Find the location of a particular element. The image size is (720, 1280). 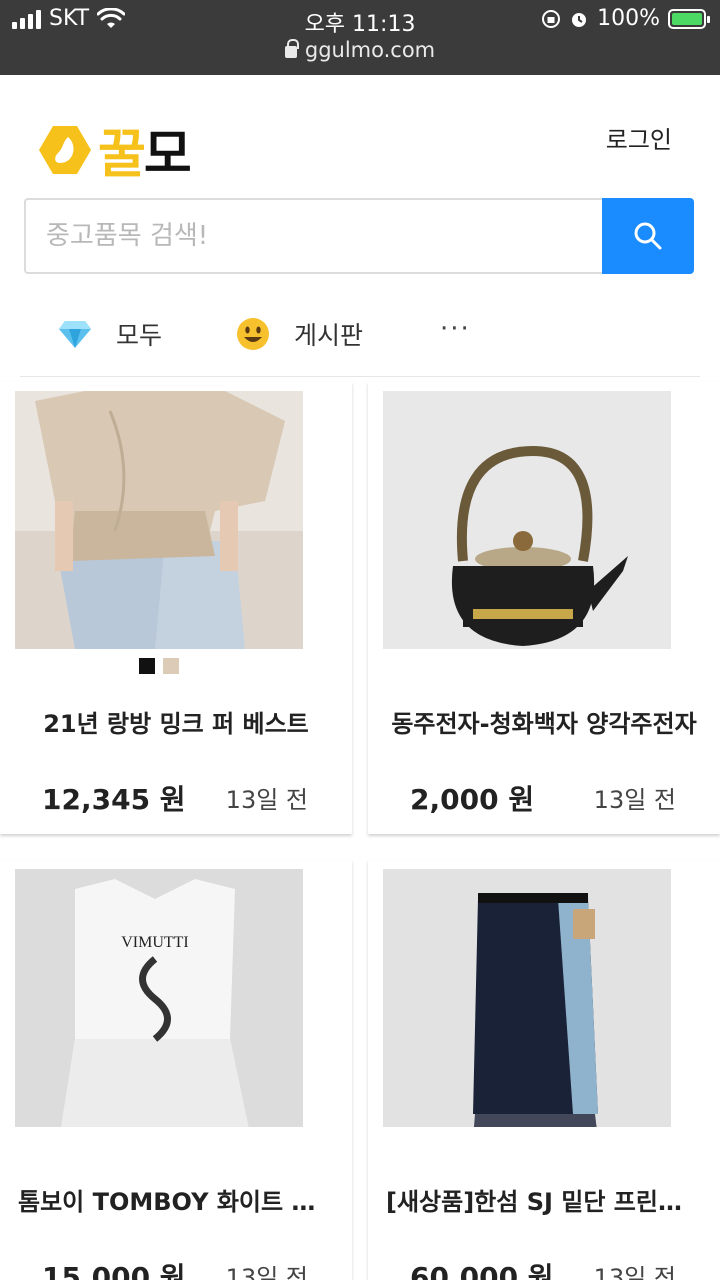

search-button is located at coordinates (648, 236).